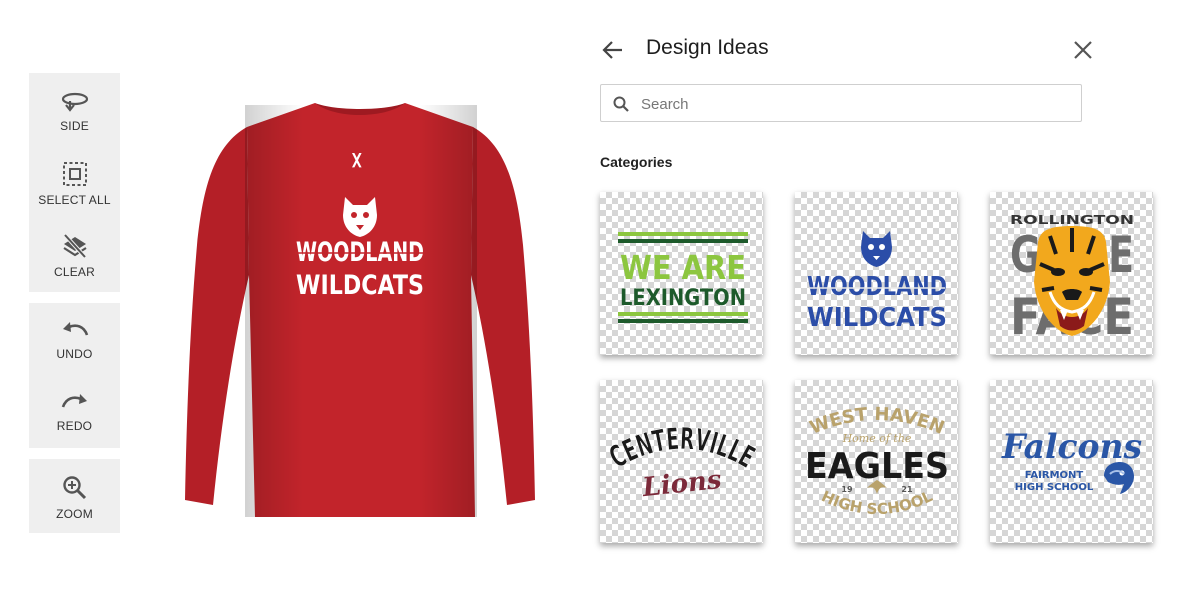 The image size is (1193, 605). What do you see at coordinates (74, 246) in the screenshot?
I see `clear-layers-icon` at bounding box center [74, 246].